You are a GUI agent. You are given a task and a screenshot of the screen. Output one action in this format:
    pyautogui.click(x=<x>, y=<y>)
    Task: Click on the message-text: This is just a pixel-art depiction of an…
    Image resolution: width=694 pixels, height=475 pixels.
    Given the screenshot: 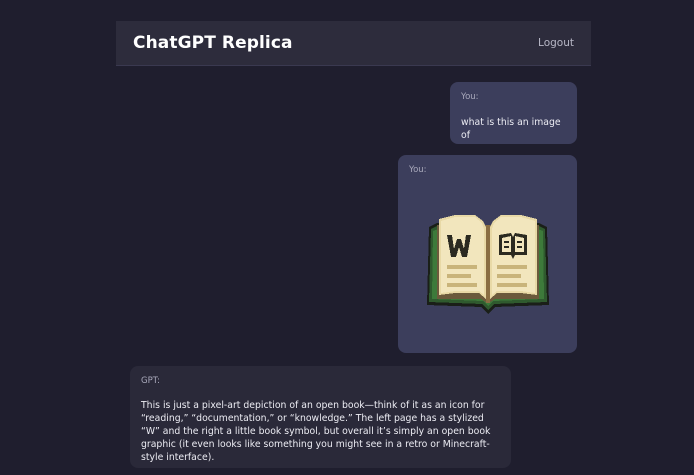 What is the action you would take?
    pyautogui.click(x=316, y=431)
    